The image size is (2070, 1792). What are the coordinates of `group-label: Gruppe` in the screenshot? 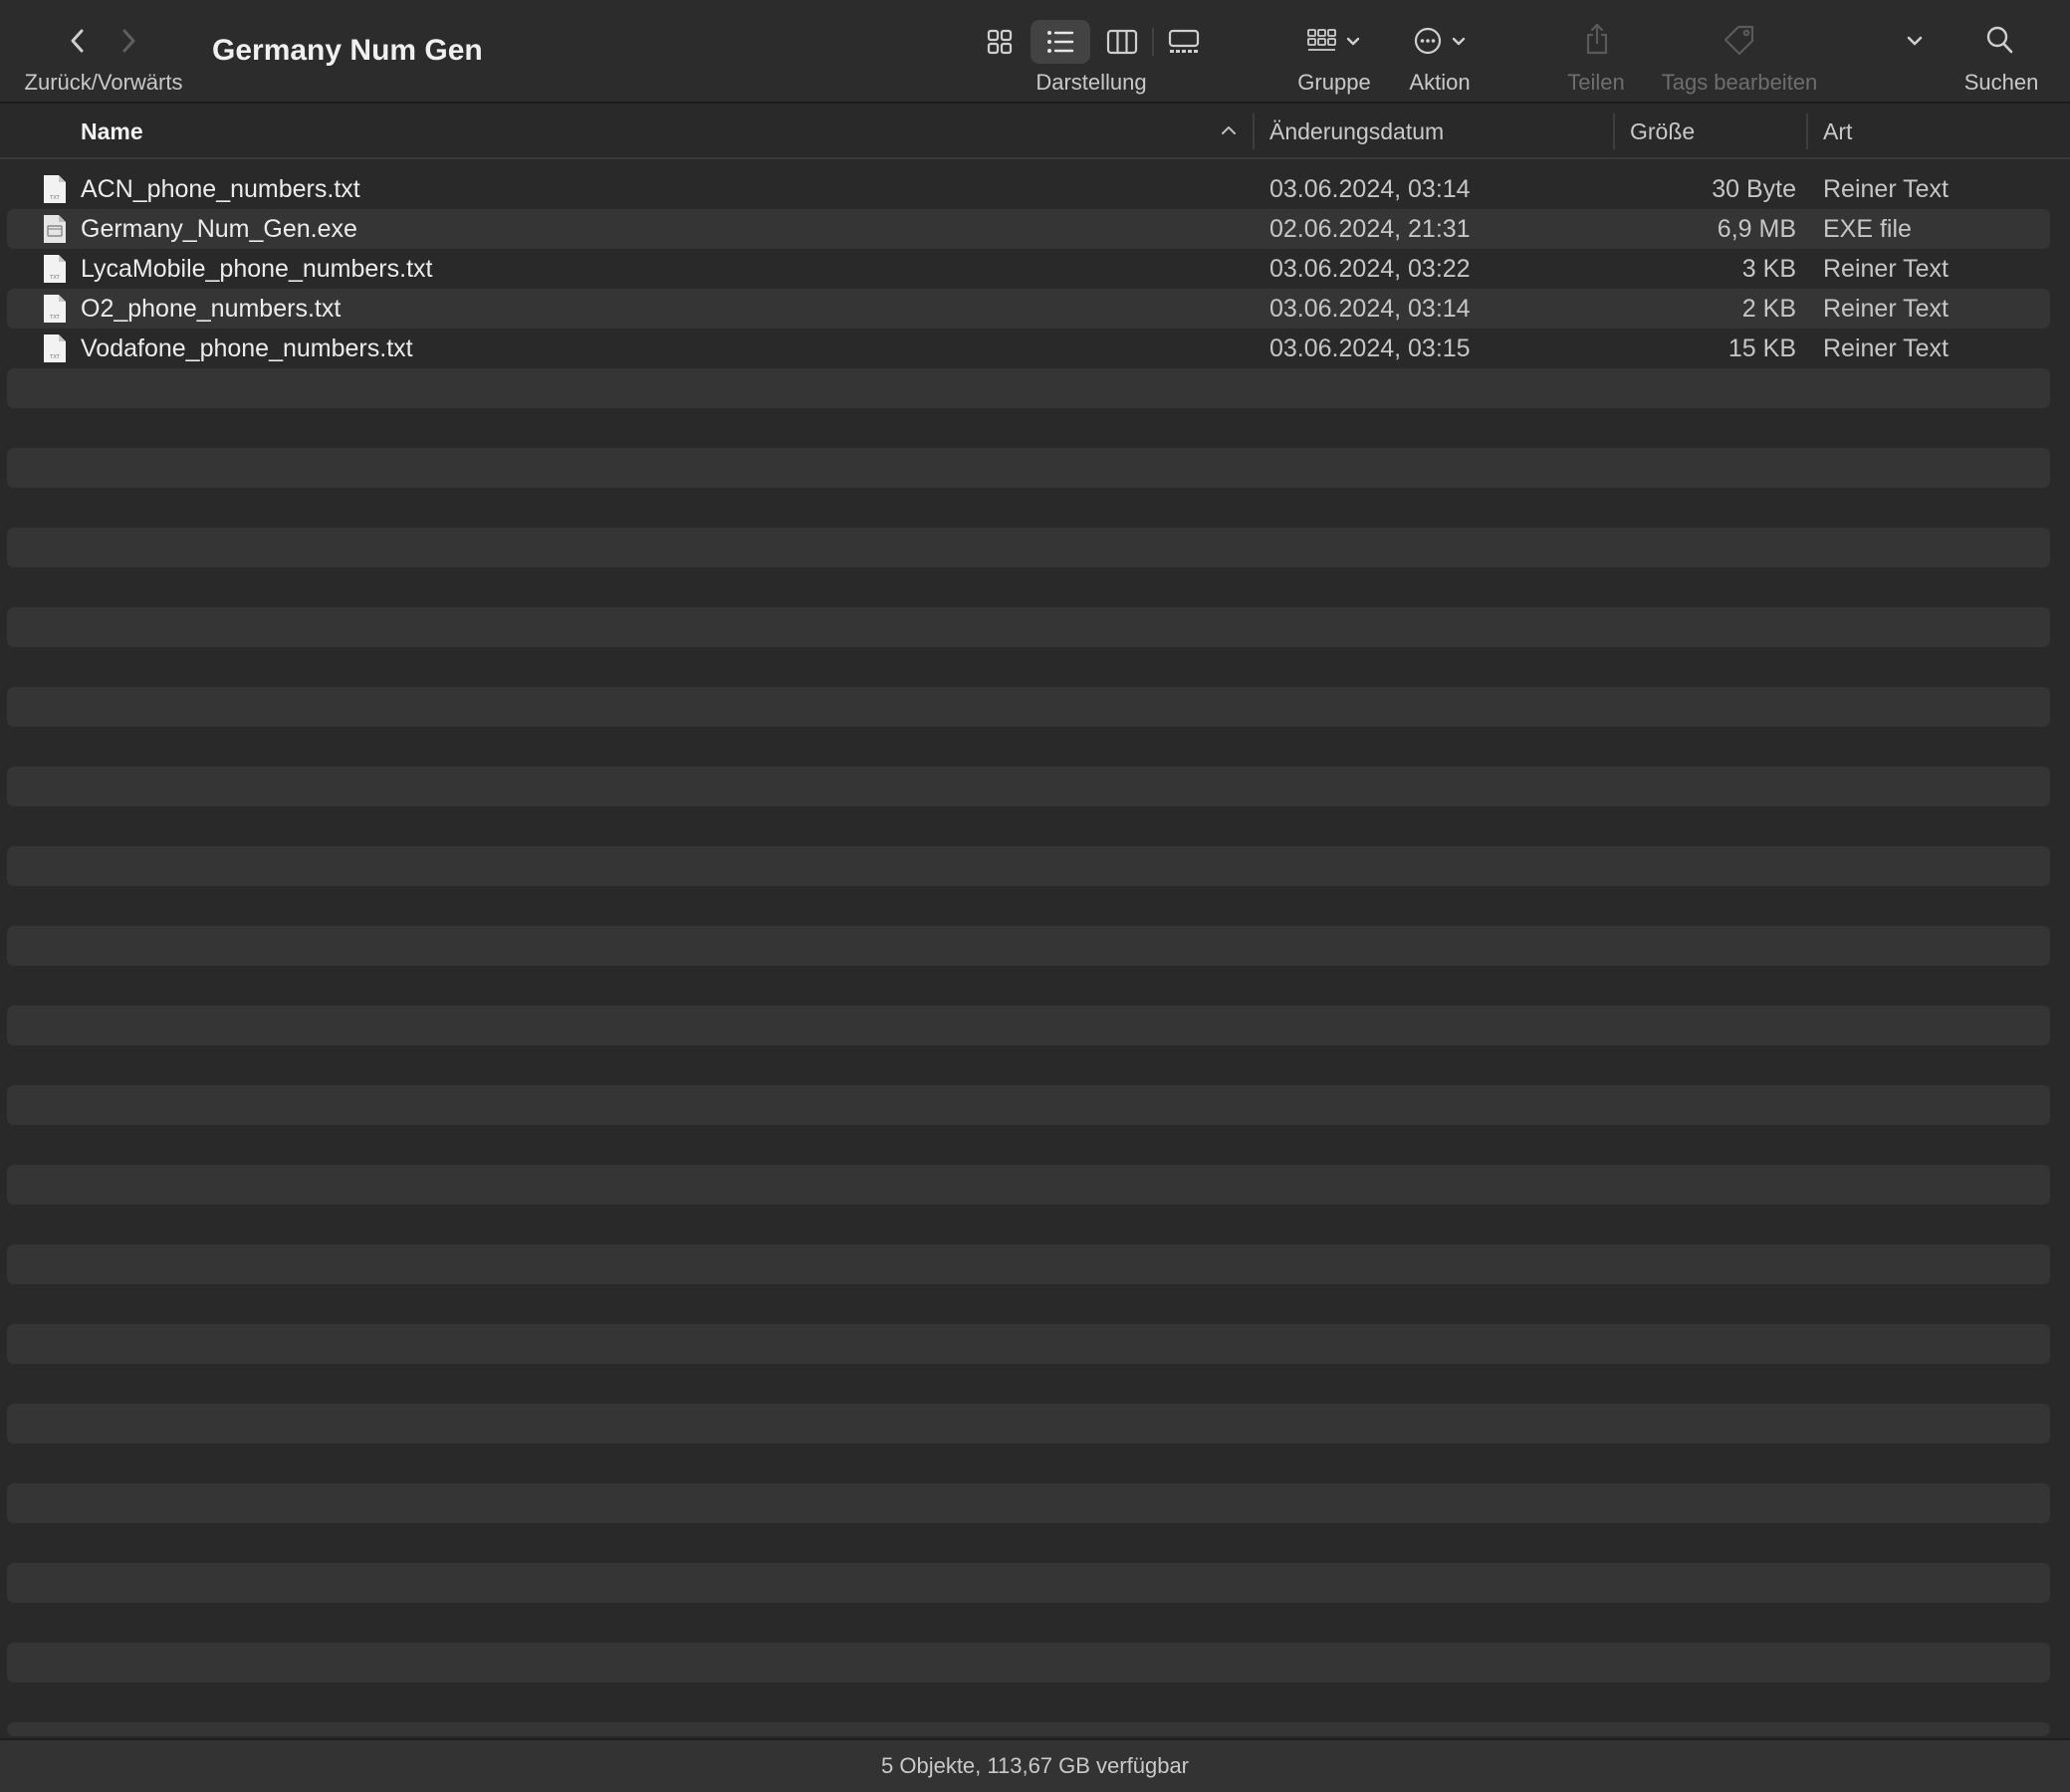 It's located at (1334, 83).